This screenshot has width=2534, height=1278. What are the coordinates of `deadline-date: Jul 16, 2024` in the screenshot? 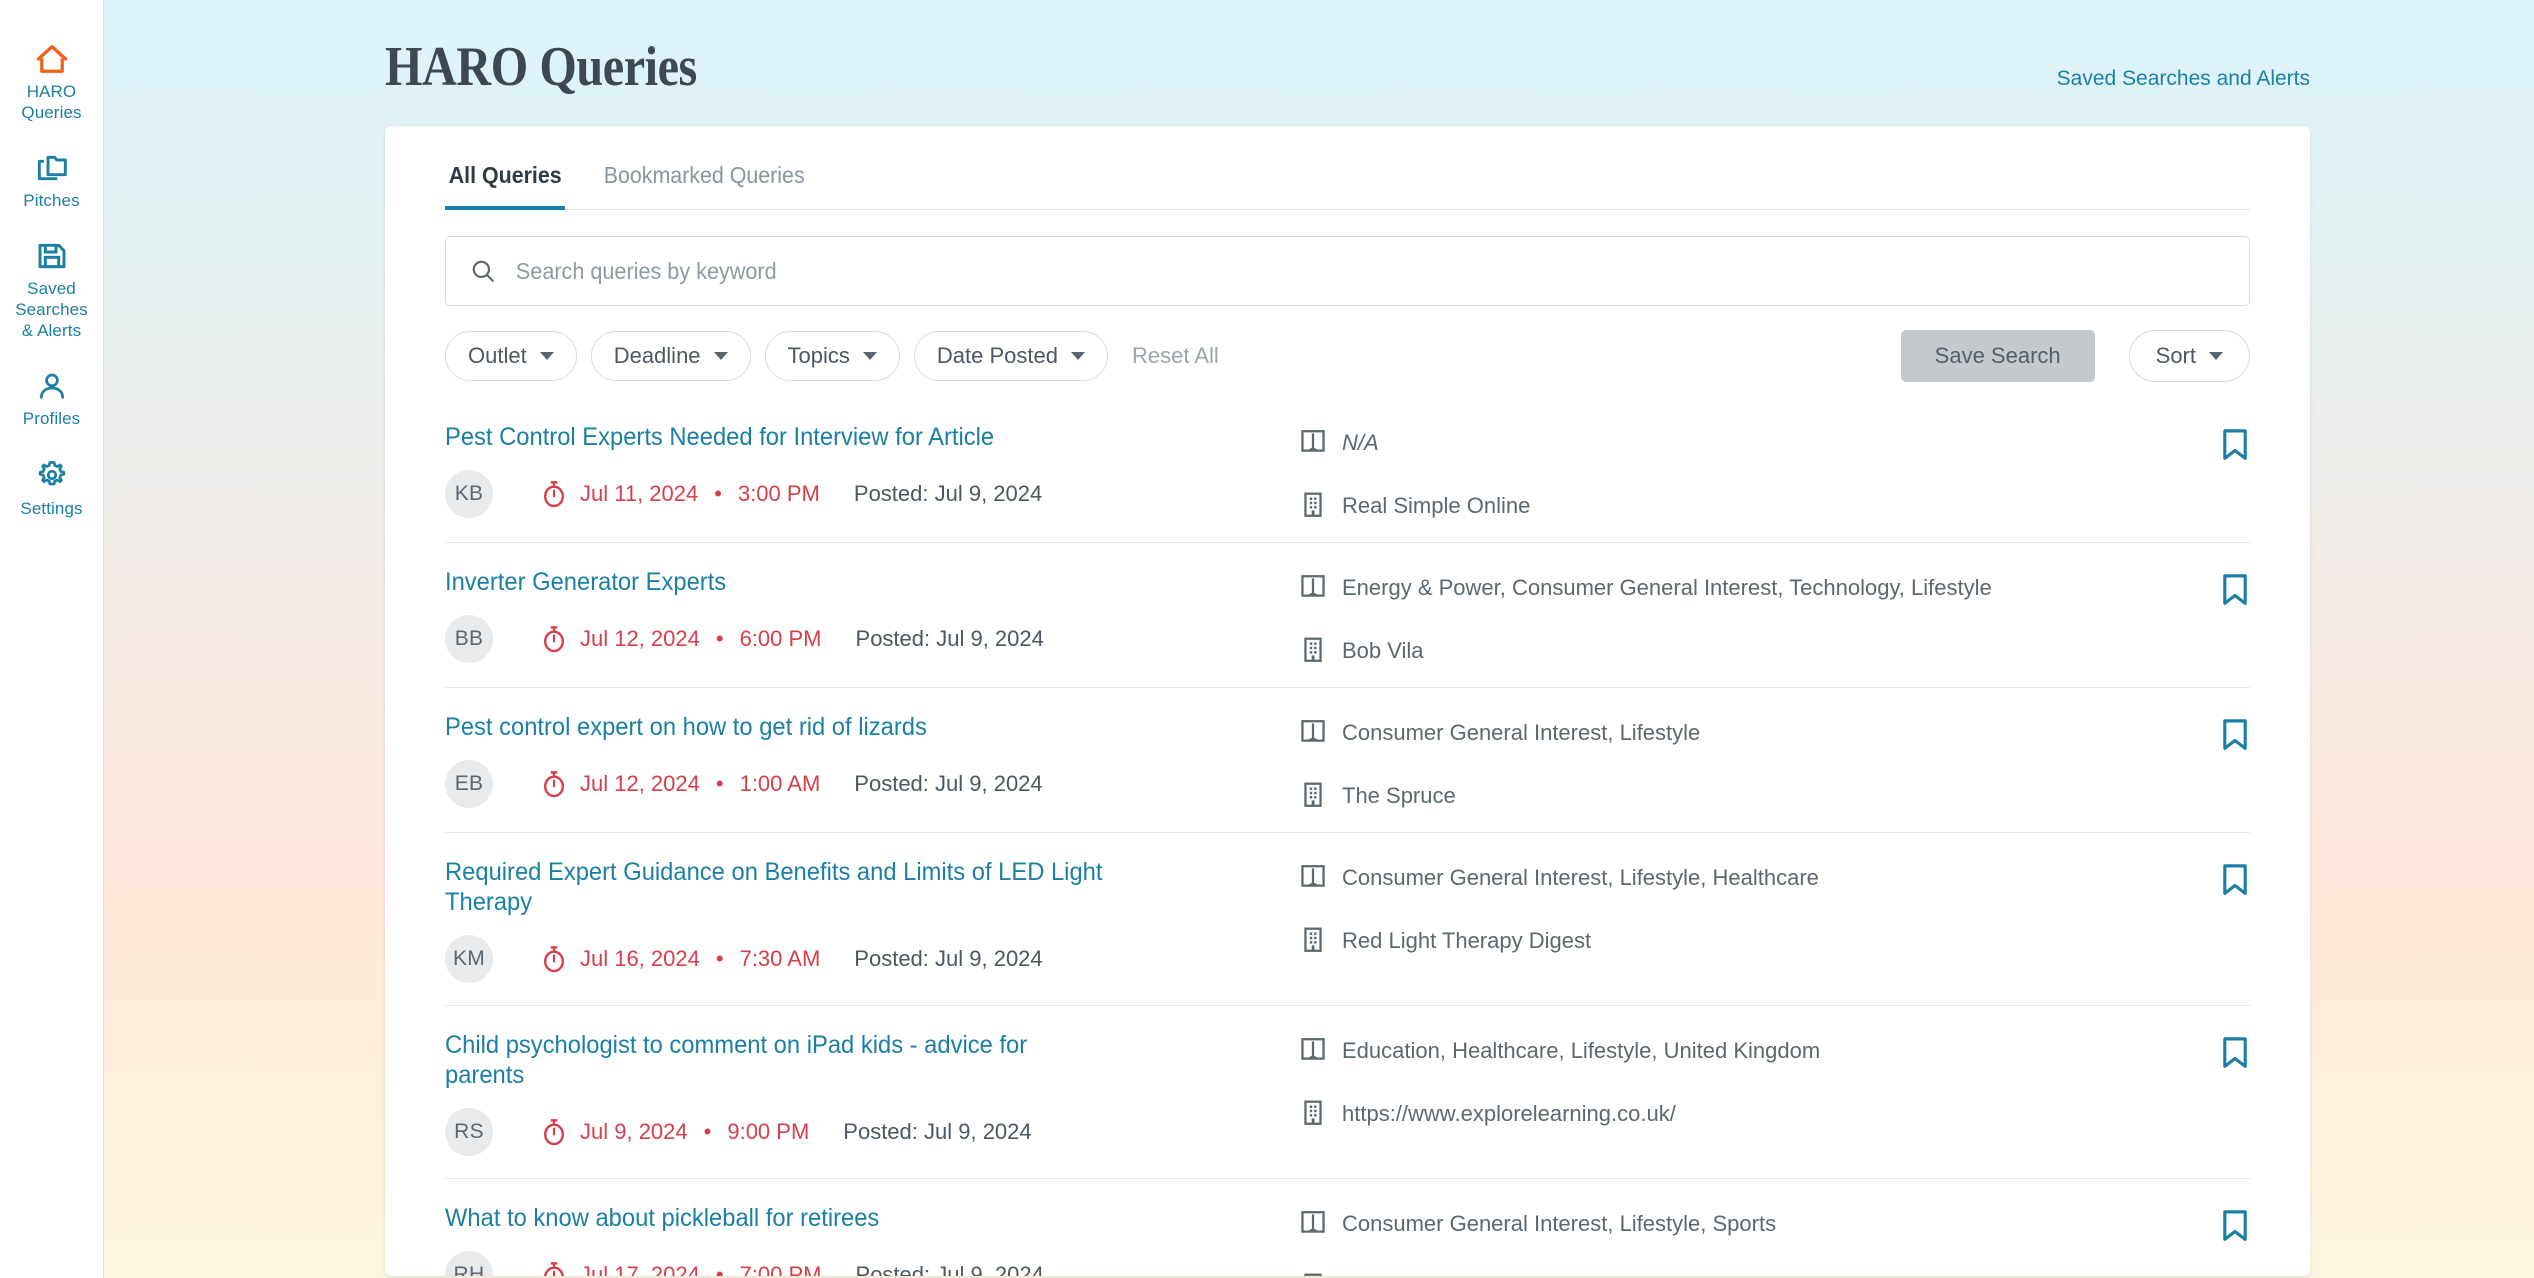 It's located at (640, 958).